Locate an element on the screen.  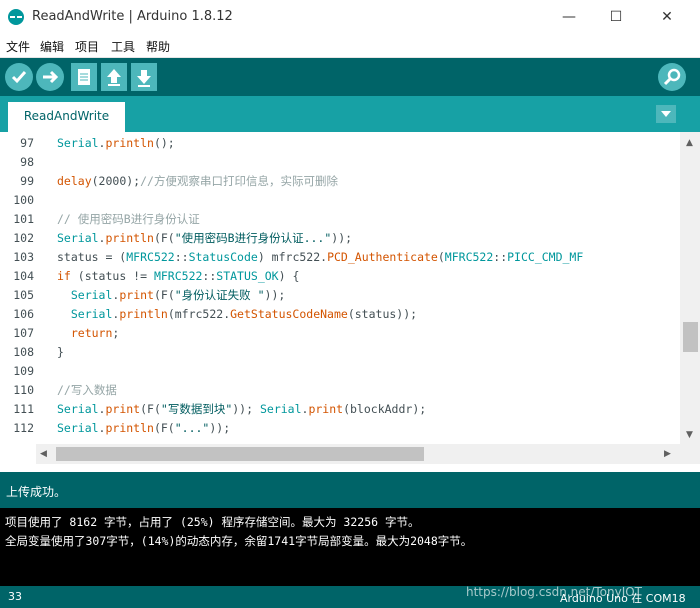
scroll-down-icon: ▼ is located at coordinates (689, 435).